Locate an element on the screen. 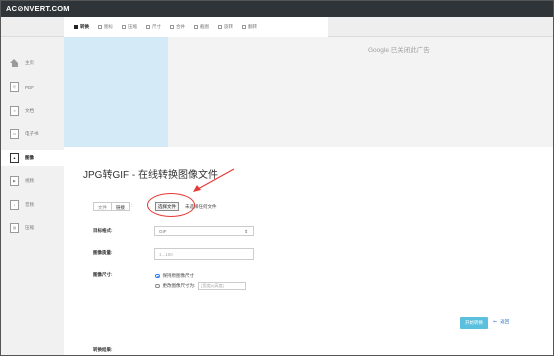 Image resolution: width=554 pixels, height=356 pixels. size-keep-option: 保持原图像尺寸 is located at coordinates (174, 276).